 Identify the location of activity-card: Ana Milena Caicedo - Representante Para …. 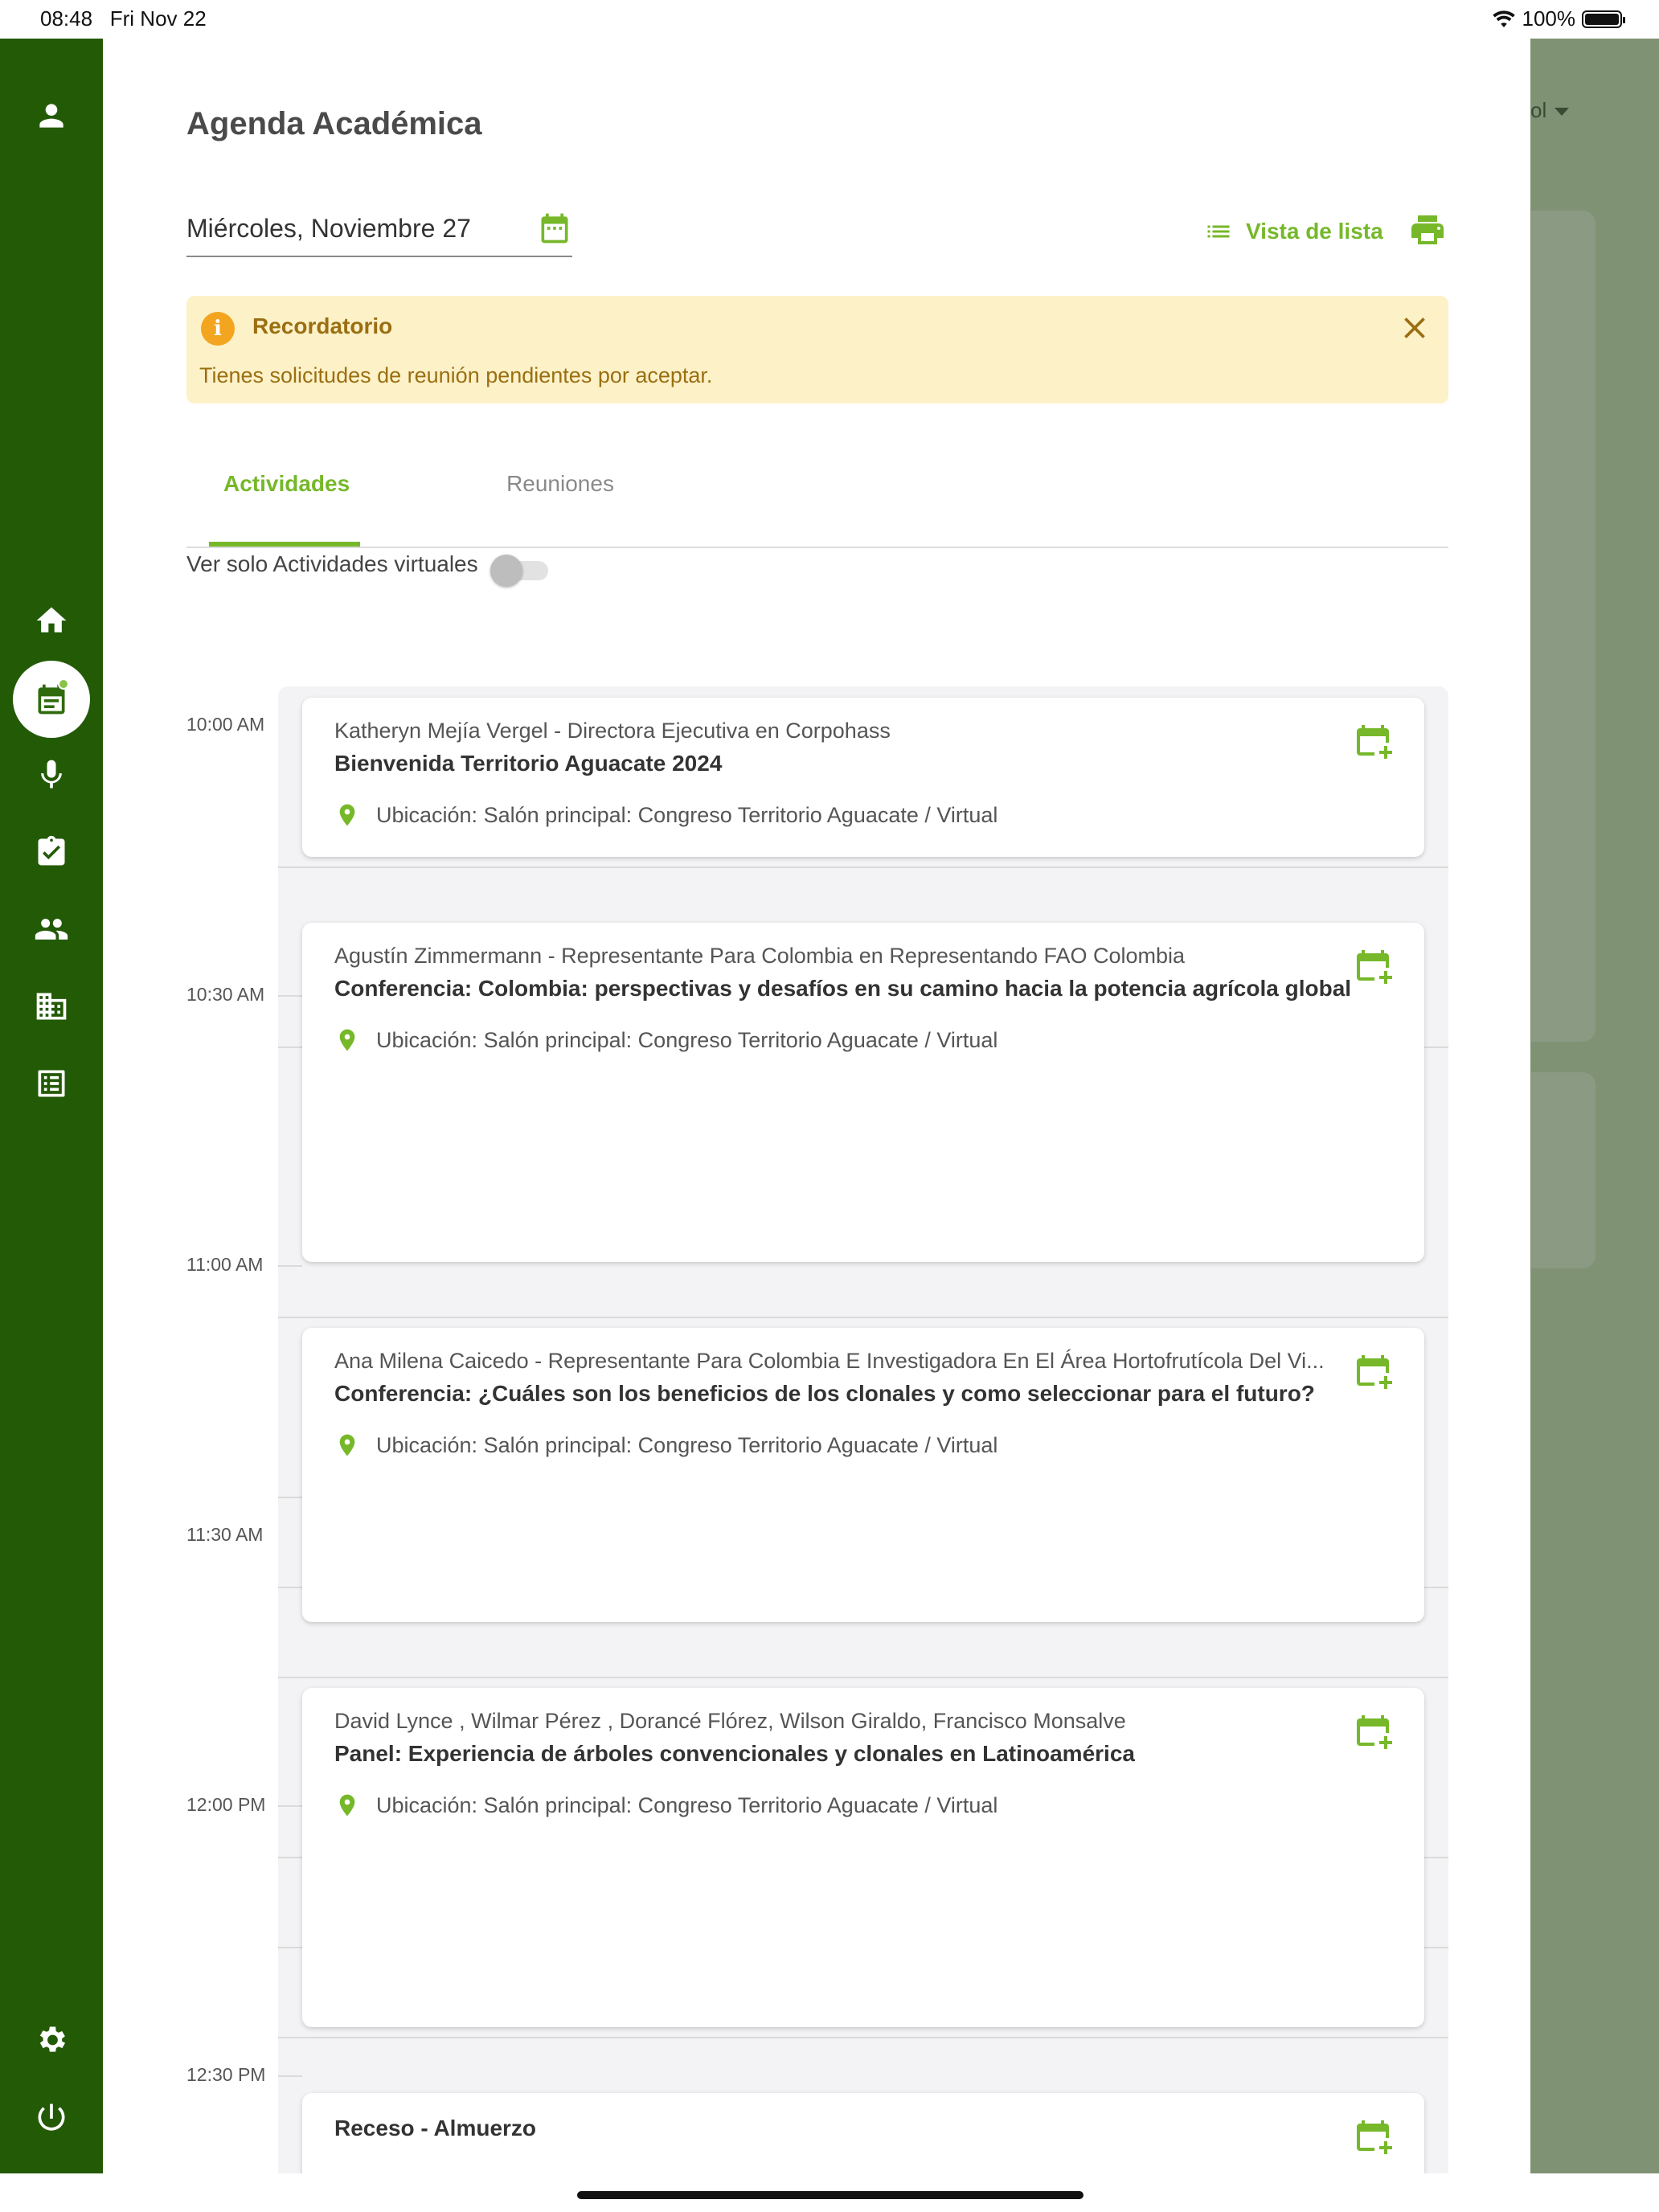
(863, 1475).